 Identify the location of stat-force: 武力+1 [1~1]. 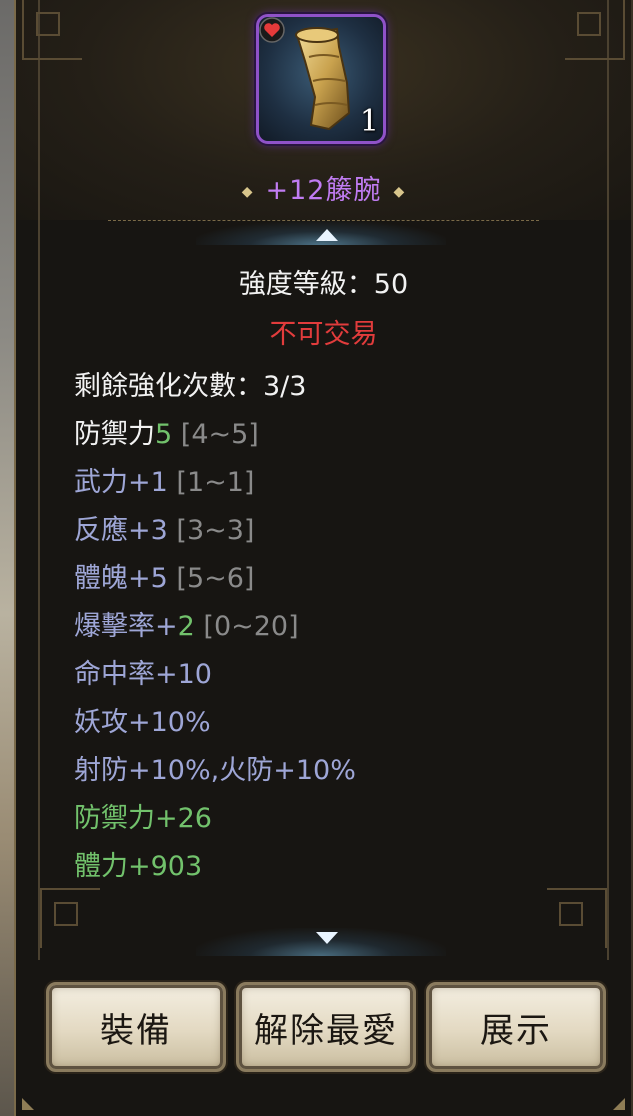
(164, 479).